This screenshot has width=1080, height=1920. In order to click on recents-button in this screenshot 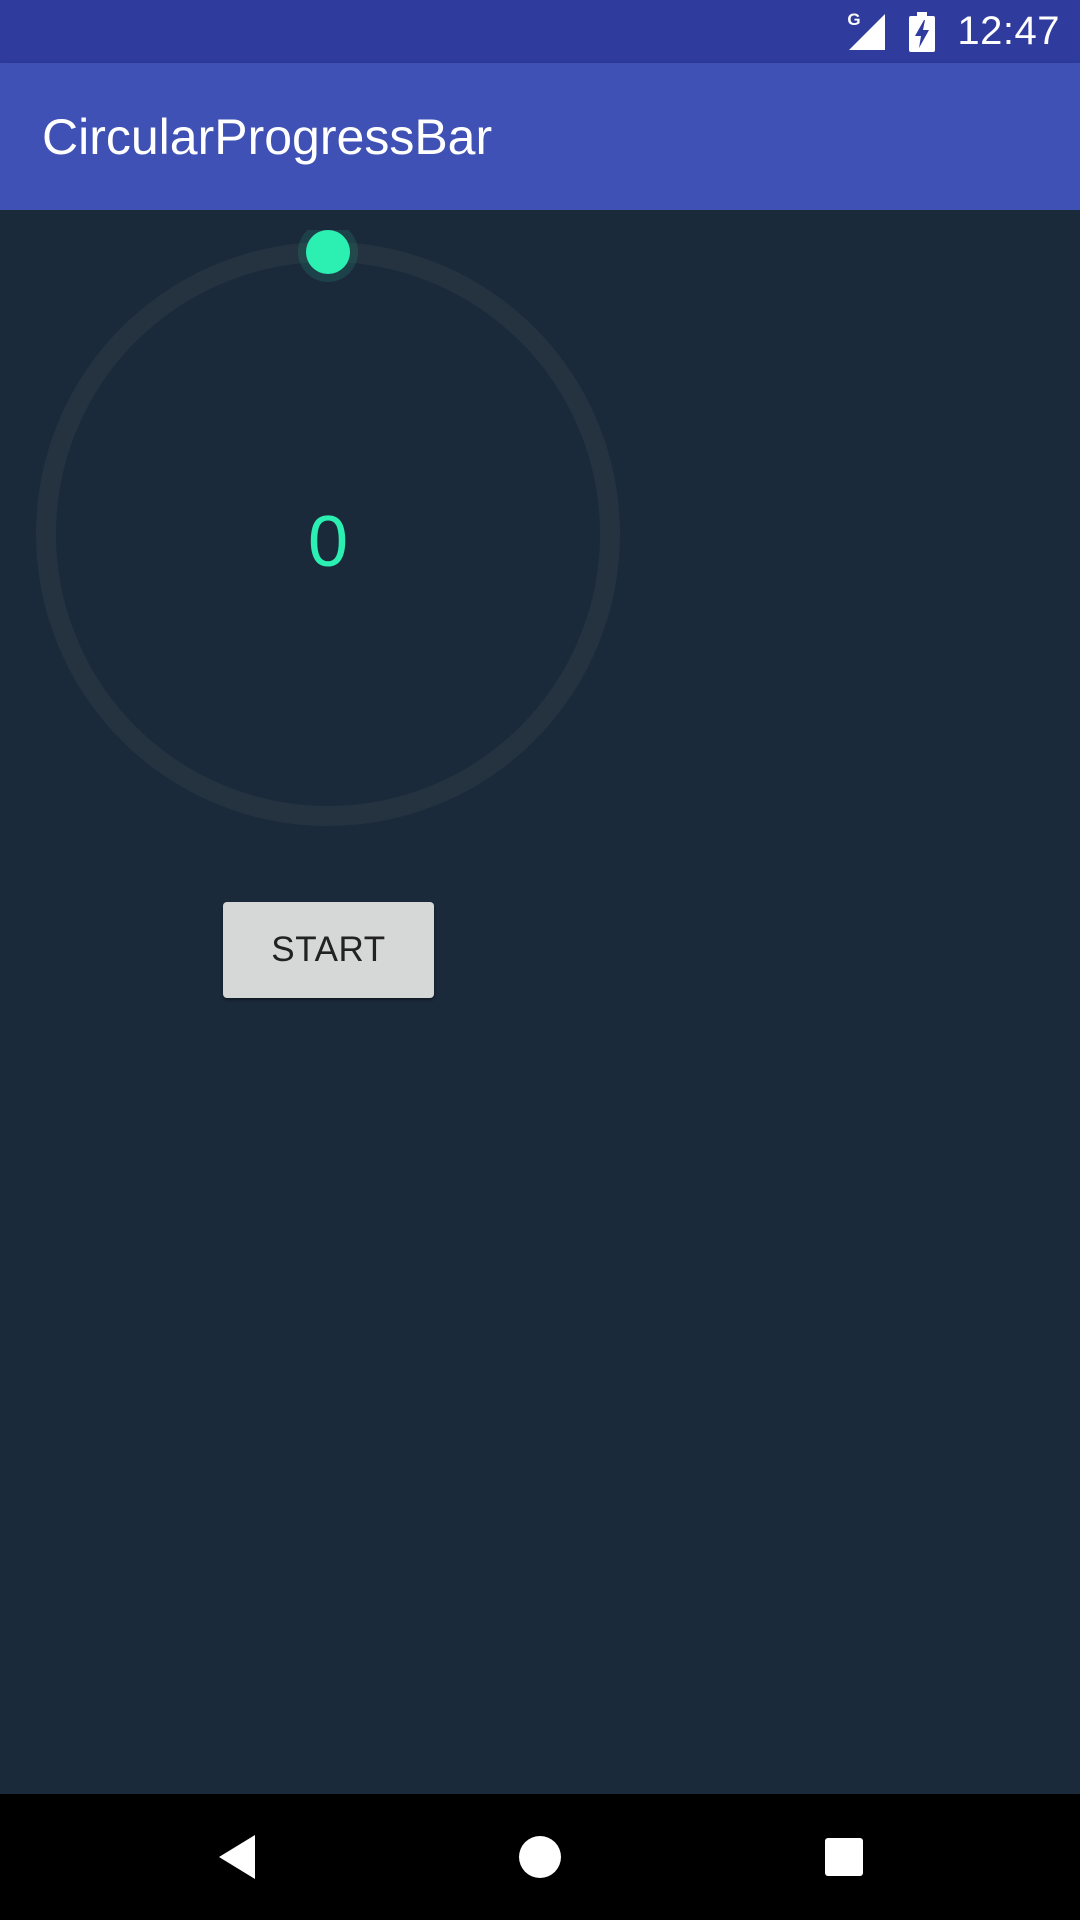, I will do `click(844, 1857)`.